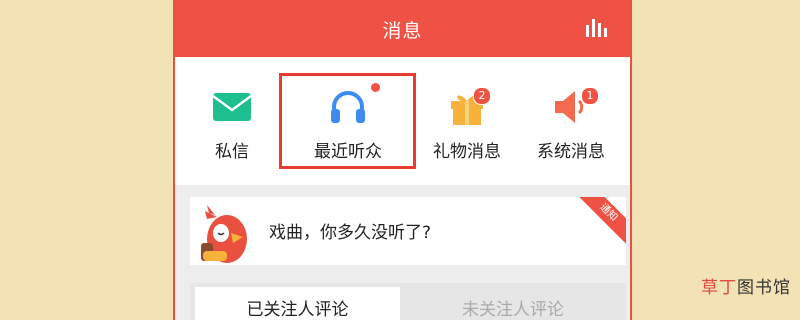 The width and height of the screenshot is (800, 320). I want to click on watermark: 草丁图书馆, so click(746, 285).